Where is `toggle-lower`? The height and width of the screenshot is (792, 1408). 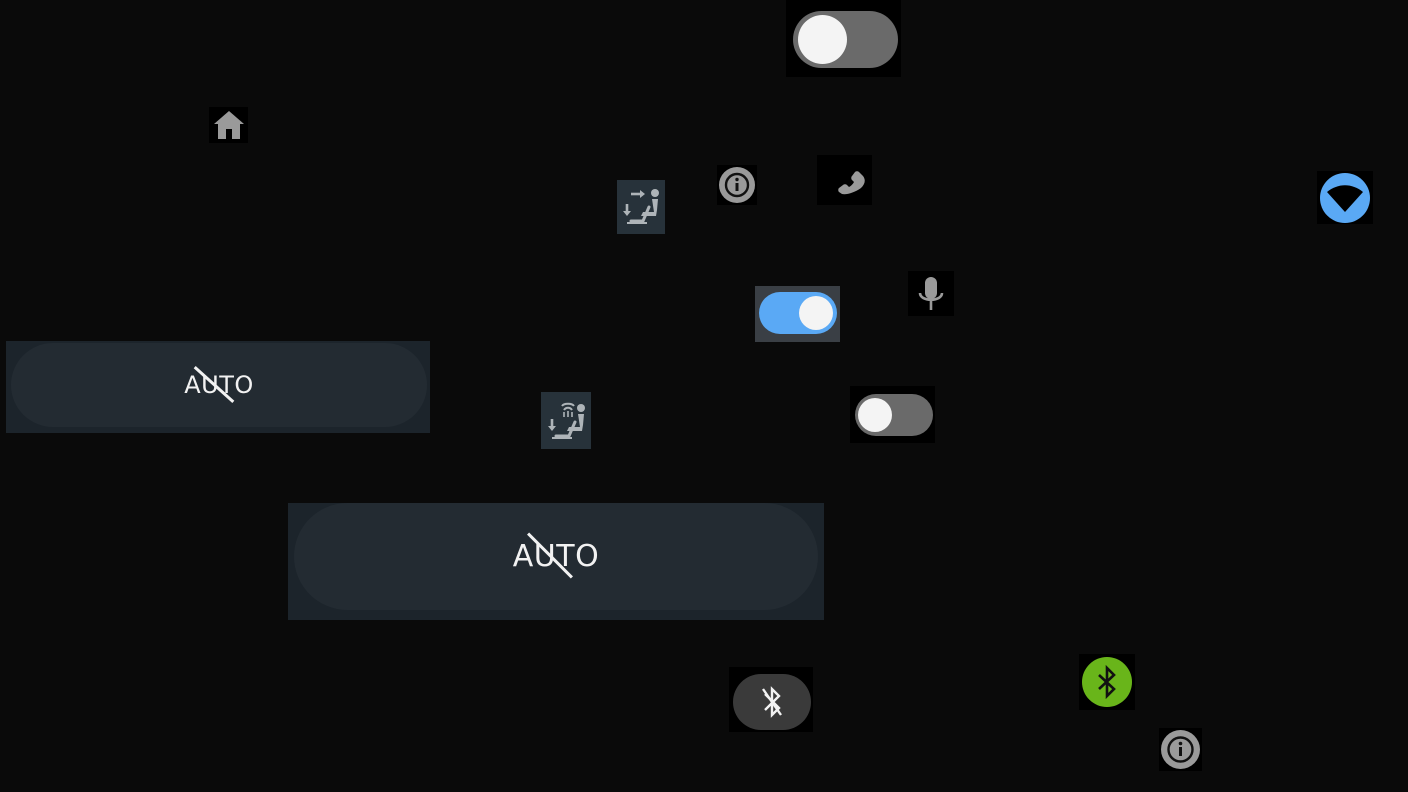
toggle-lower is located at coordinates (894, 415).